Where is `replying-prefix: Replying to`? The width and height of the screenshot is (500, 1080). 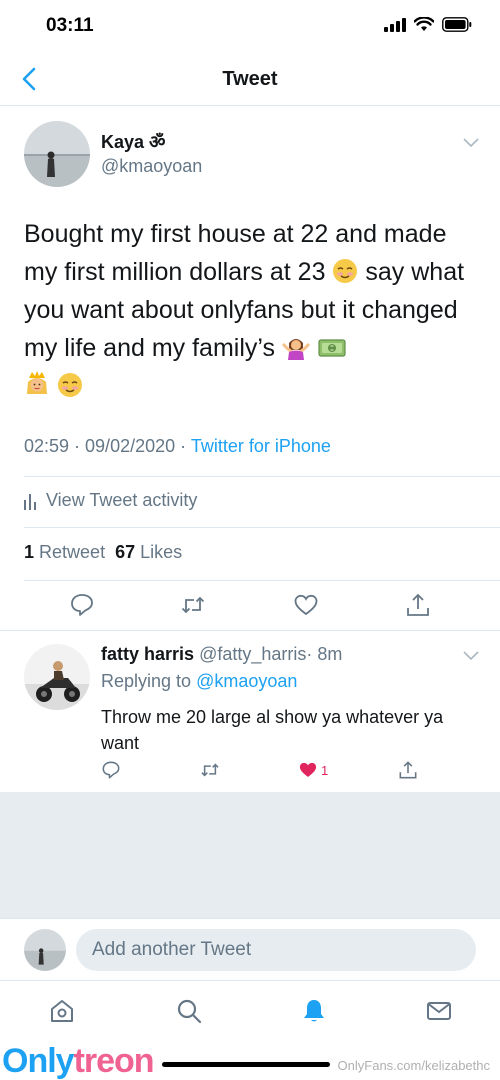
replying-prefix: Replying to is located at coordinates (149, 681).